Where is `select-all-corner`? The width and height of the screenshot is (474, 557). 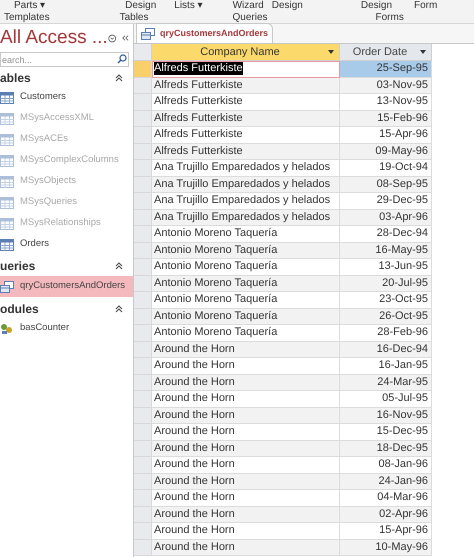 select-all-corner is located at coordinates (143, 52).